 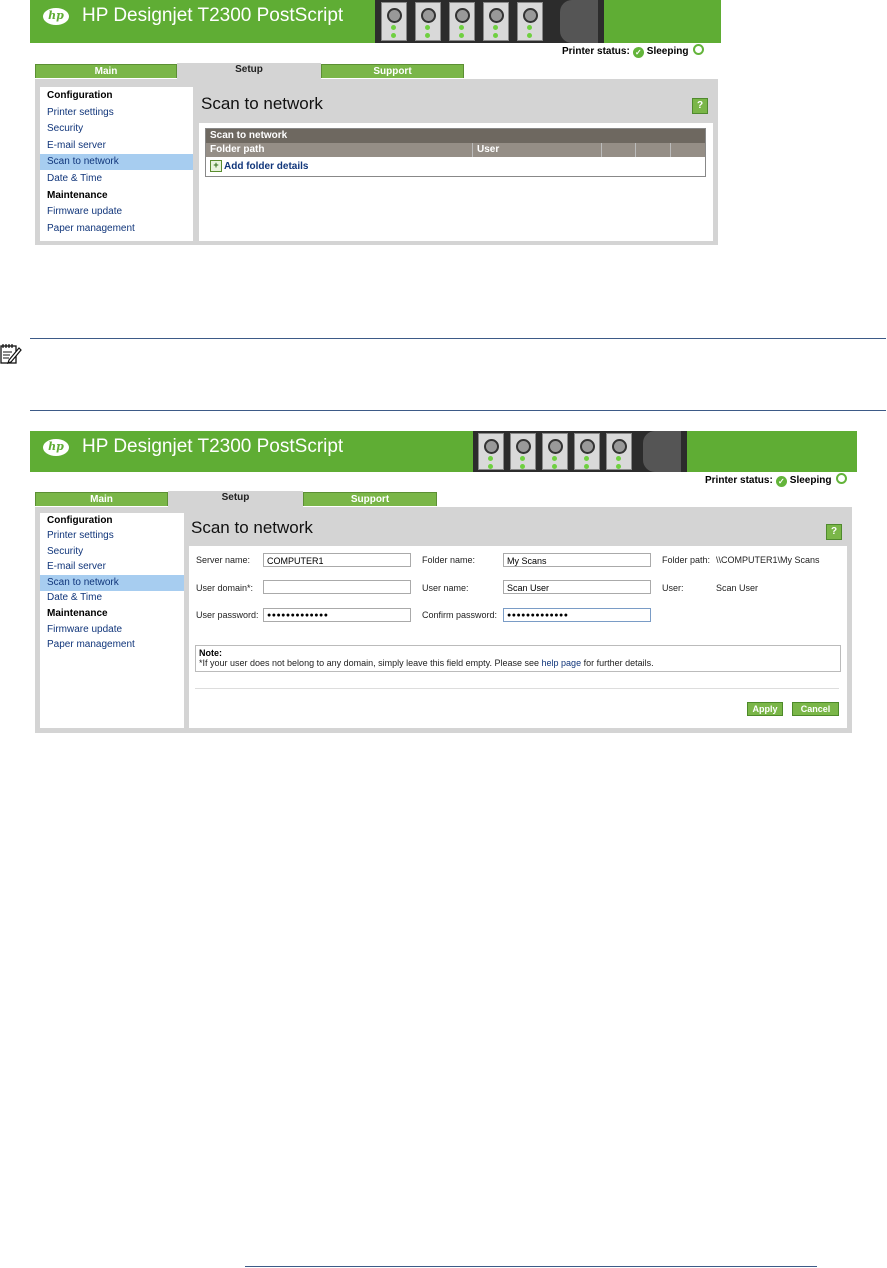 I want to click on add-folder-link: Add folder details, so click(x=266, y=166).